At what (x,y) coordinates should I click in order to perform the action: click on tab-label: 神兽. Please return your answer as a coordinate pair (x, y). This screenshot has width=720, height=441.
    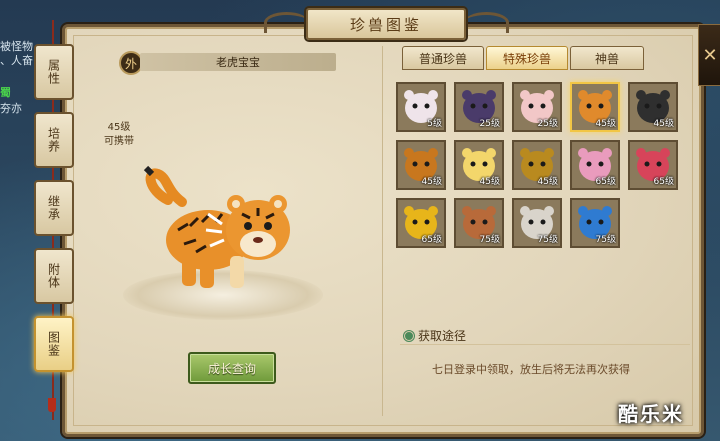
    Looking at the image, I should click on (606, 58).